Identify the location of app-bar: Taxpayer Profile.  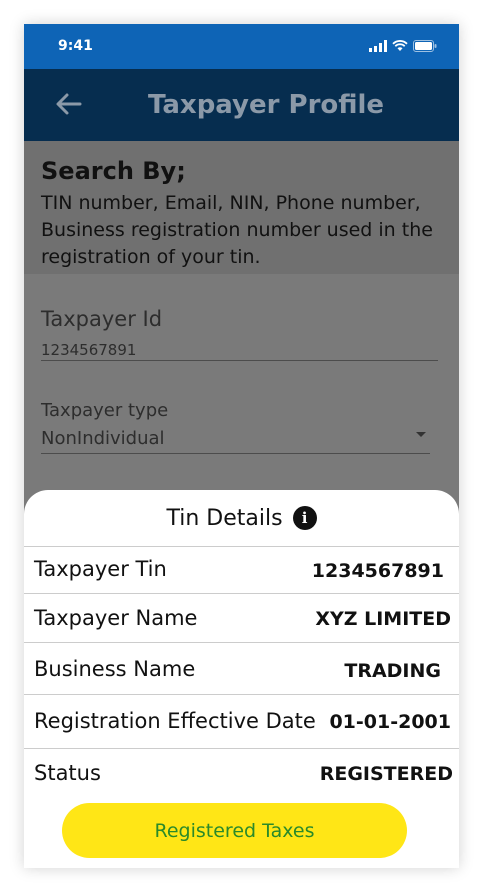
(241, 105).